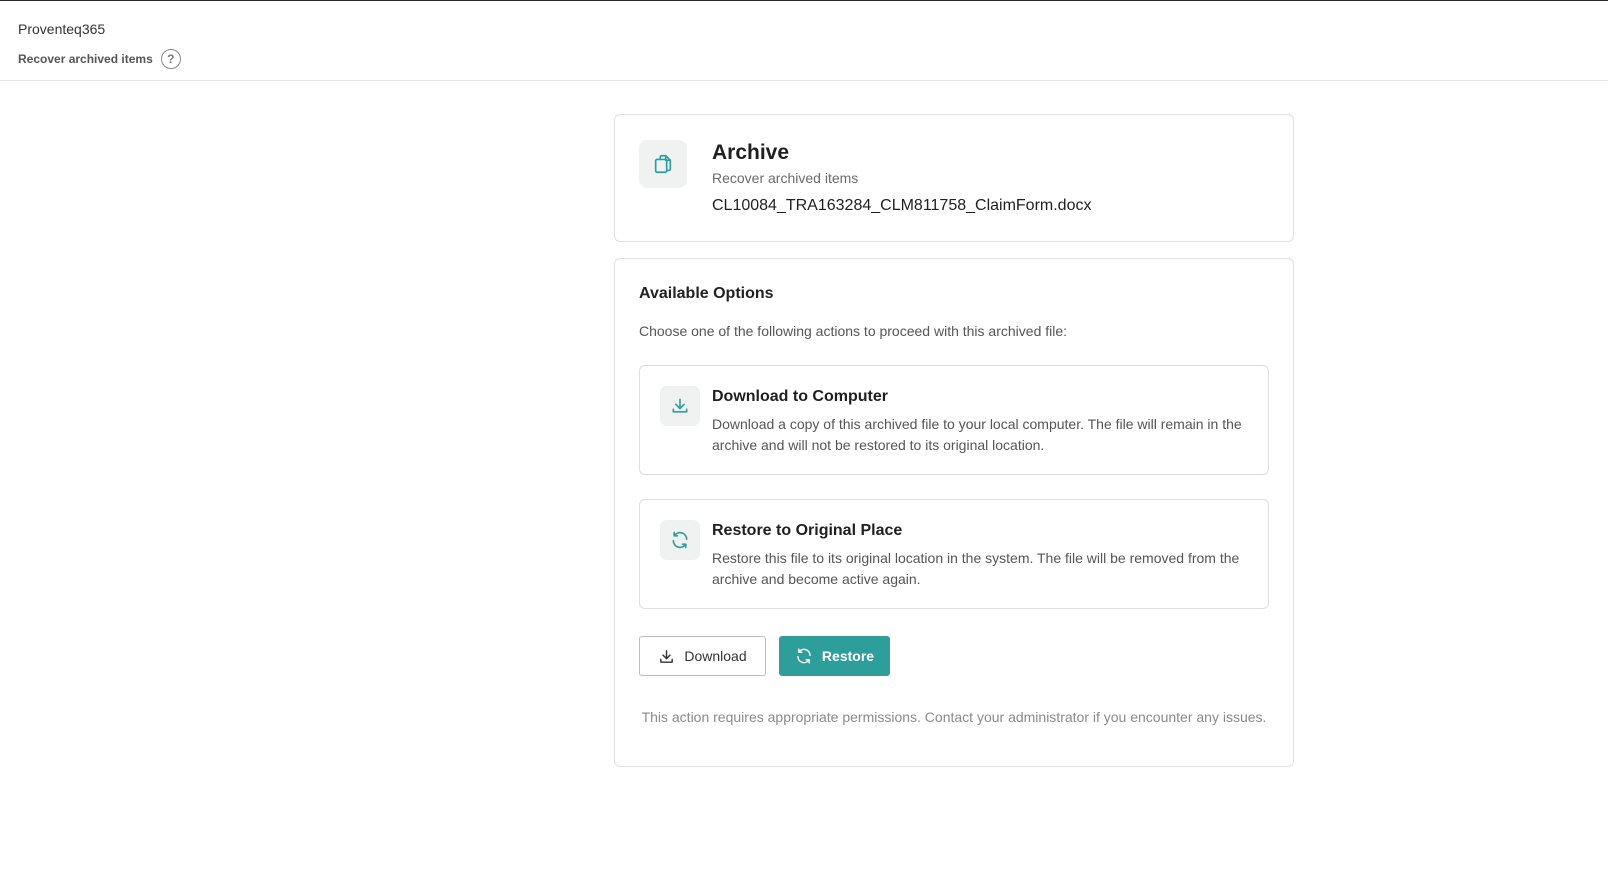 The width and height of the screenshot is (1608, 892). Describe the element at coordinates (663, 164) in the screenshot. I see `copy-files-icon` at that location.